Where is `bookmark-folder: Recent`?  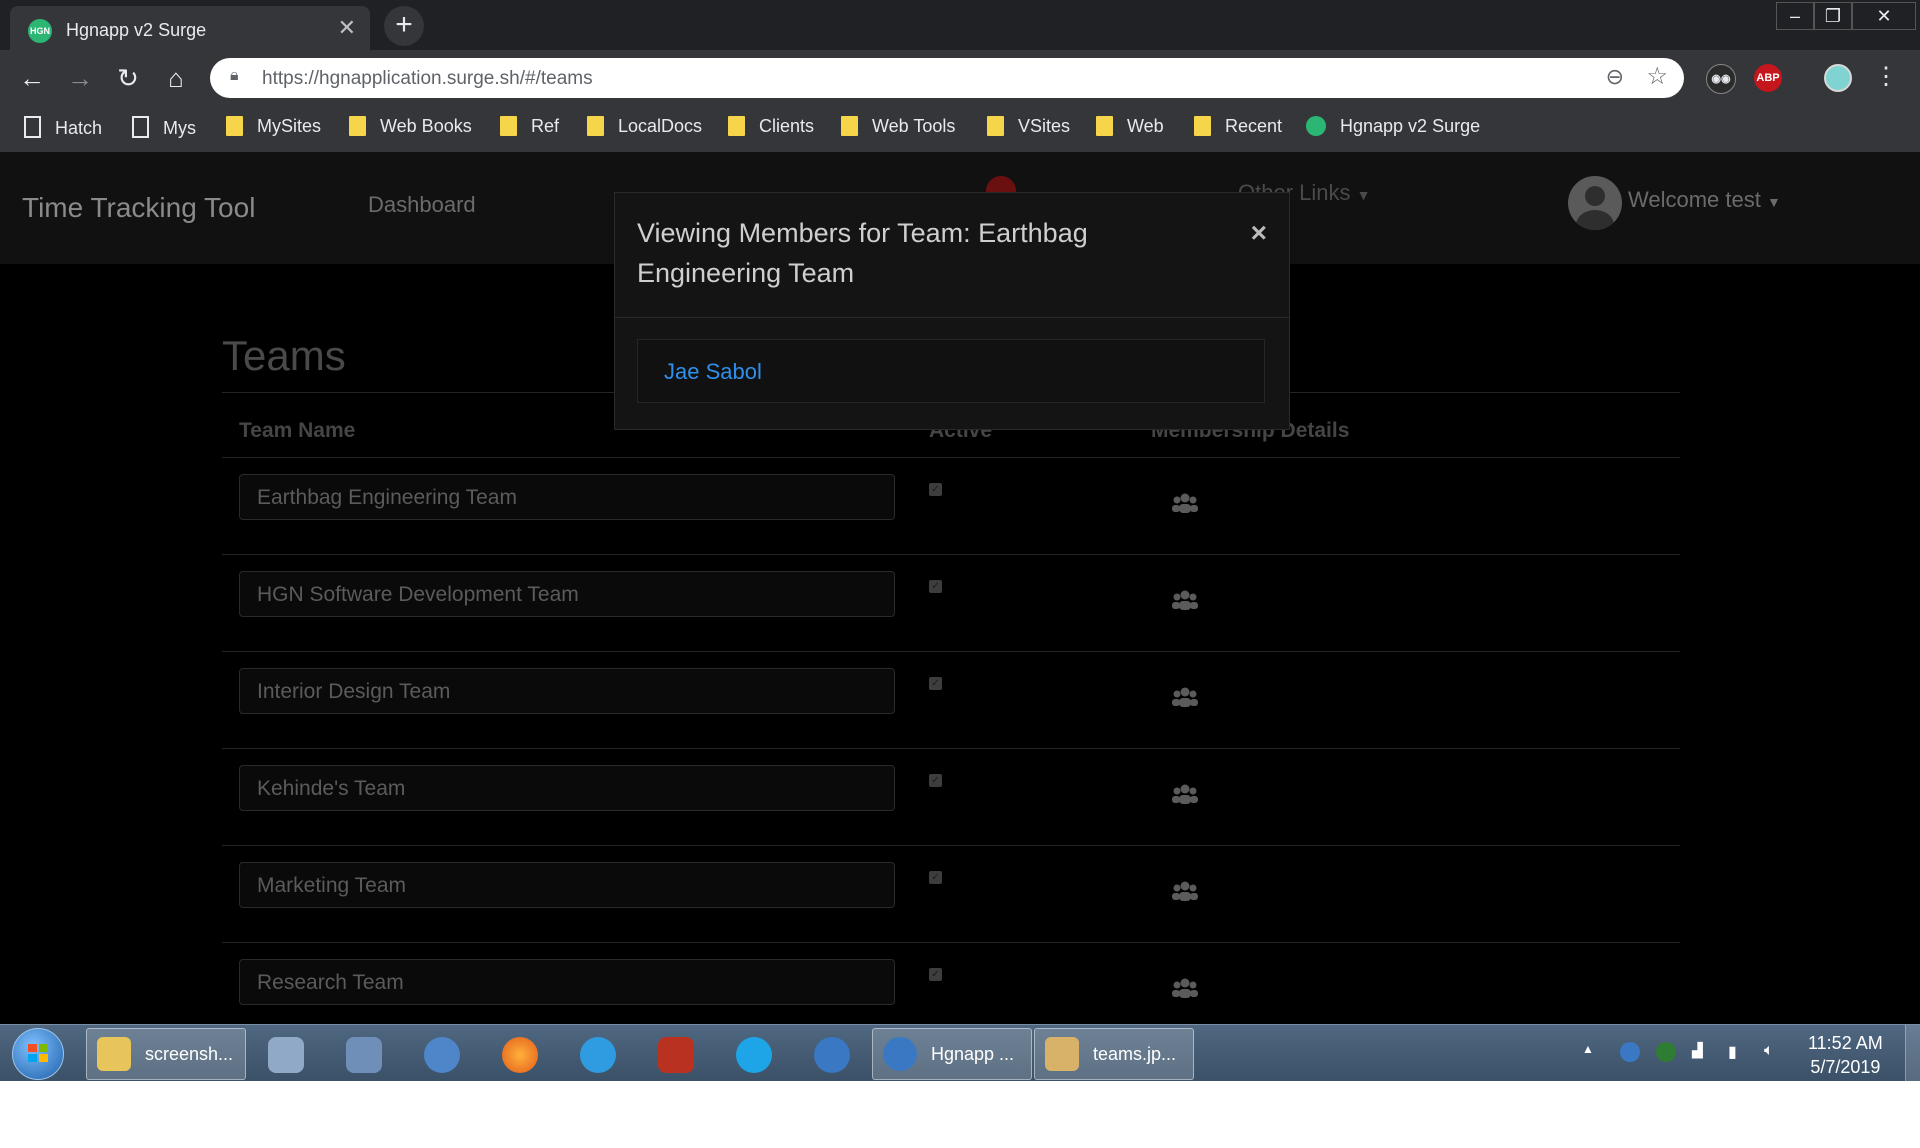
bookmark-folder: Recent is located at coordinates (1238, 126).